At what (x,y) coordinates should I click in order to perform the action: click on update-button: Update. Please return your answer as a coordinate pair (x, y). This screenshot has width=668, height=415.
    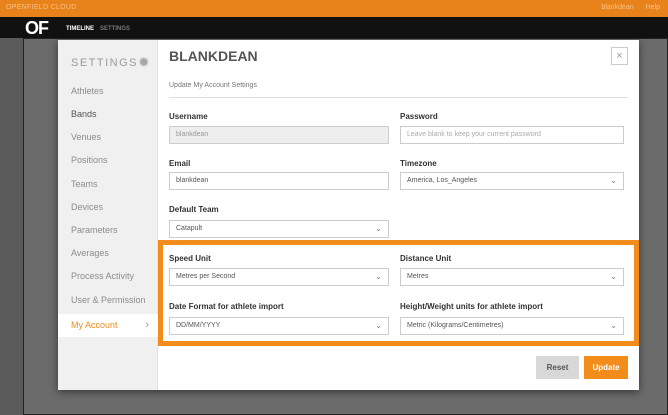
    Looking at the image, I should click on (606, 367).